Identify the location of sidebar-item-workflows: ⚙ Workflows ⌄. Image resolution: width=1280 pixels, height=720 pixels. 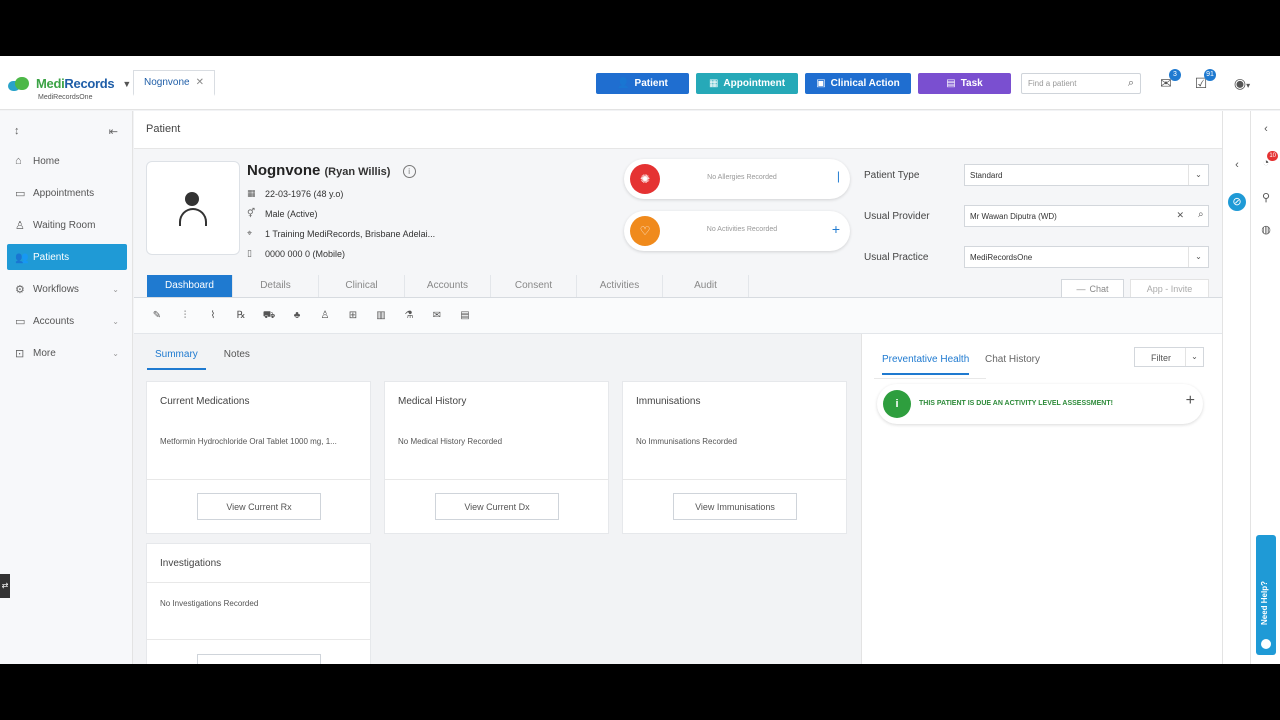
(67, 289).